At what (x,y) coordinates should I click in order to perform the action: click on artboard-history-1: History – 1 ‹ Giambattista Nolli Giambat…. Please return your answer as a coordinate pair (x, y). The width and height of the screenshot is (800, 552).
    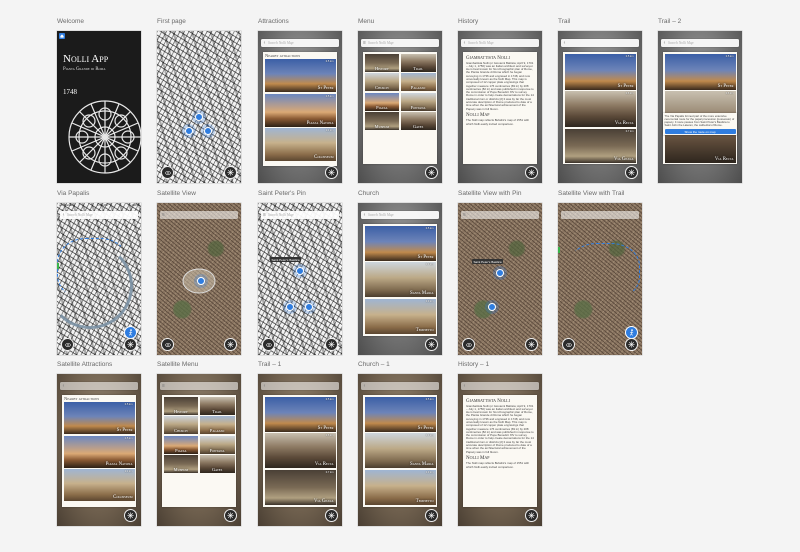
    Looking at the image, I should click on (500, 443).